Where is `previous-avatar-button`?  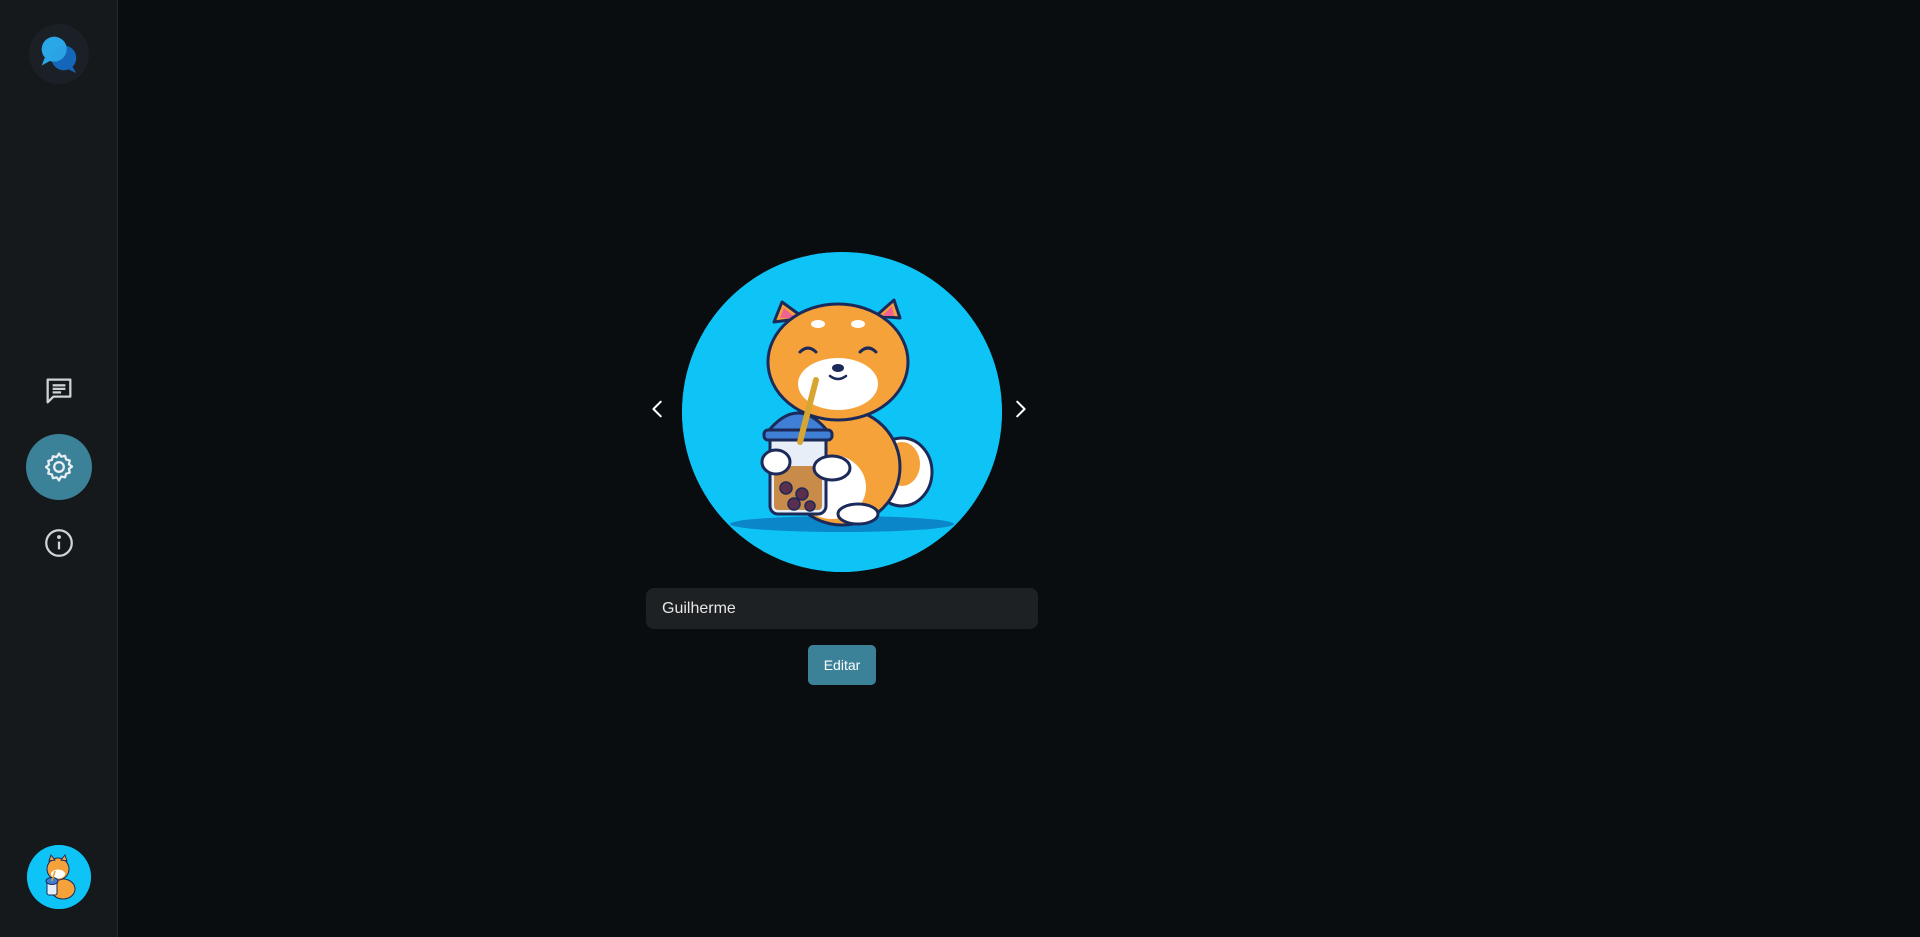 previous-avatar-button is located at coordinates (658, 409).